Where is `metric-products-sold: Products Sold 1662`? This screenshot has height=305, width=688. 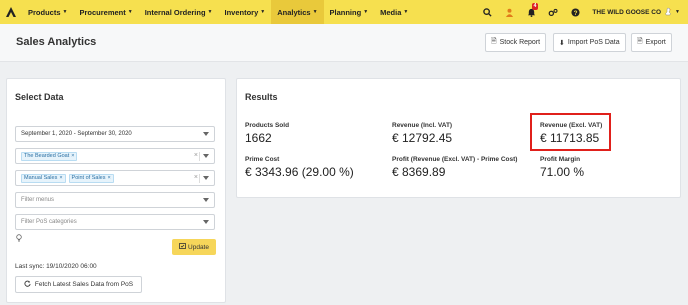 metric-products-sold: Products Sold 1662 is located at coordinates (267, 133).